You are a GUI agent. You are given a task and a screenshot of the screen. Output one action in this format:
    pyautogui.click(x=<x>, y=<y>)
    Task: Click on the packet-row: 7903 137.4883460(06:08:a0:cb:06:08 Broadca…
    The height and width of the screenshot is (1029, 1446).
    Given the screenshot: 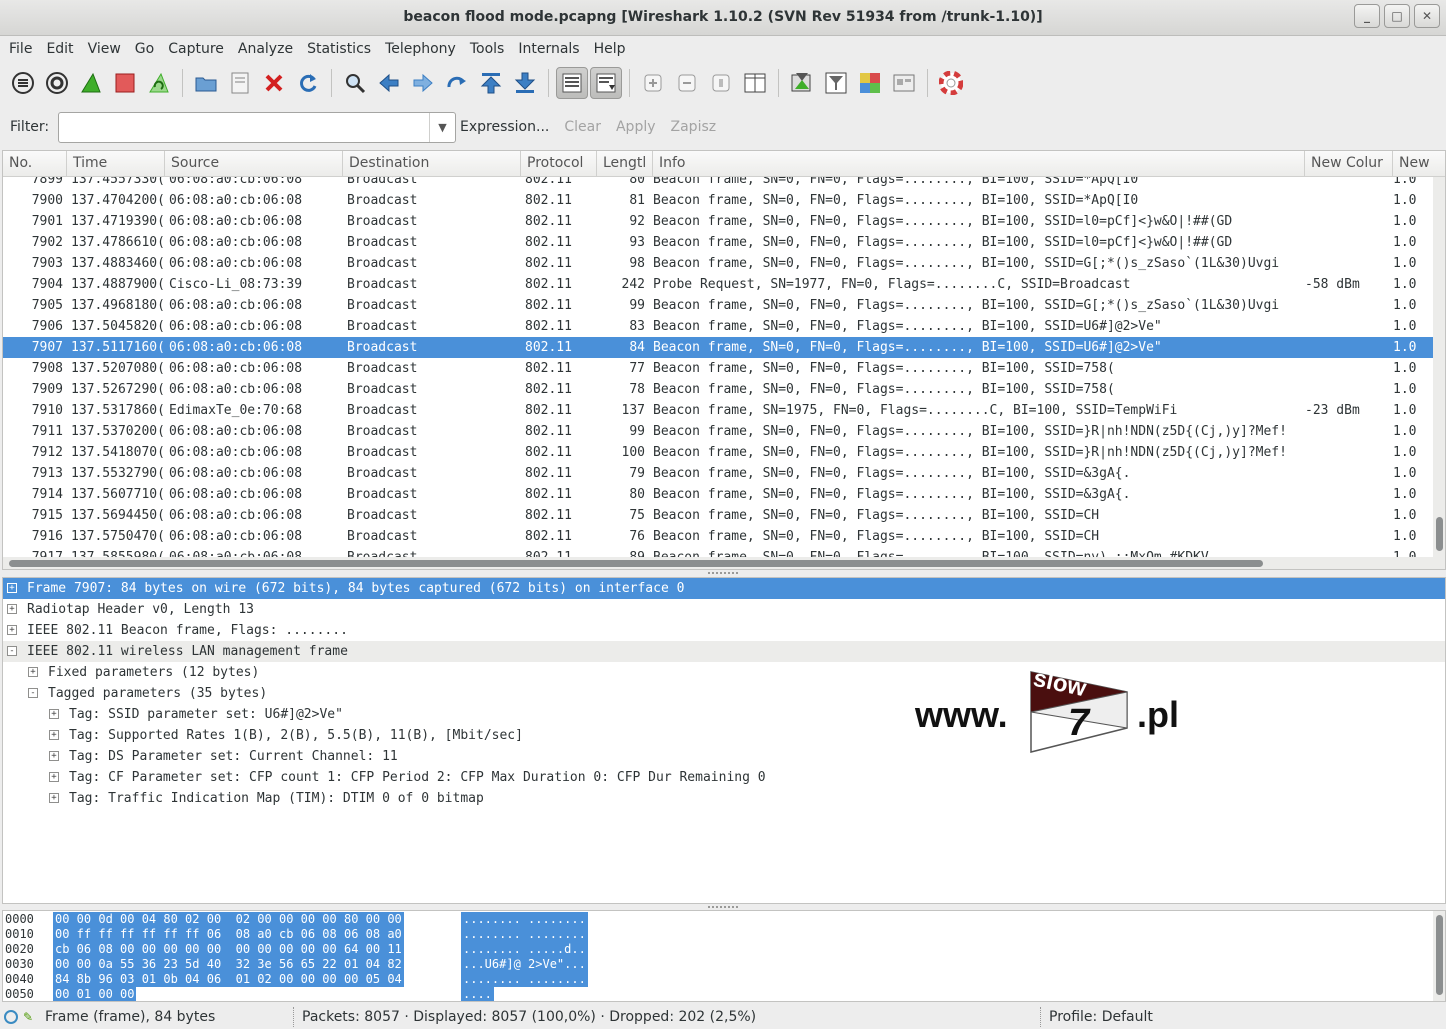 What is the action you would take?
    pyautogui.click(x=718, y=263)
    